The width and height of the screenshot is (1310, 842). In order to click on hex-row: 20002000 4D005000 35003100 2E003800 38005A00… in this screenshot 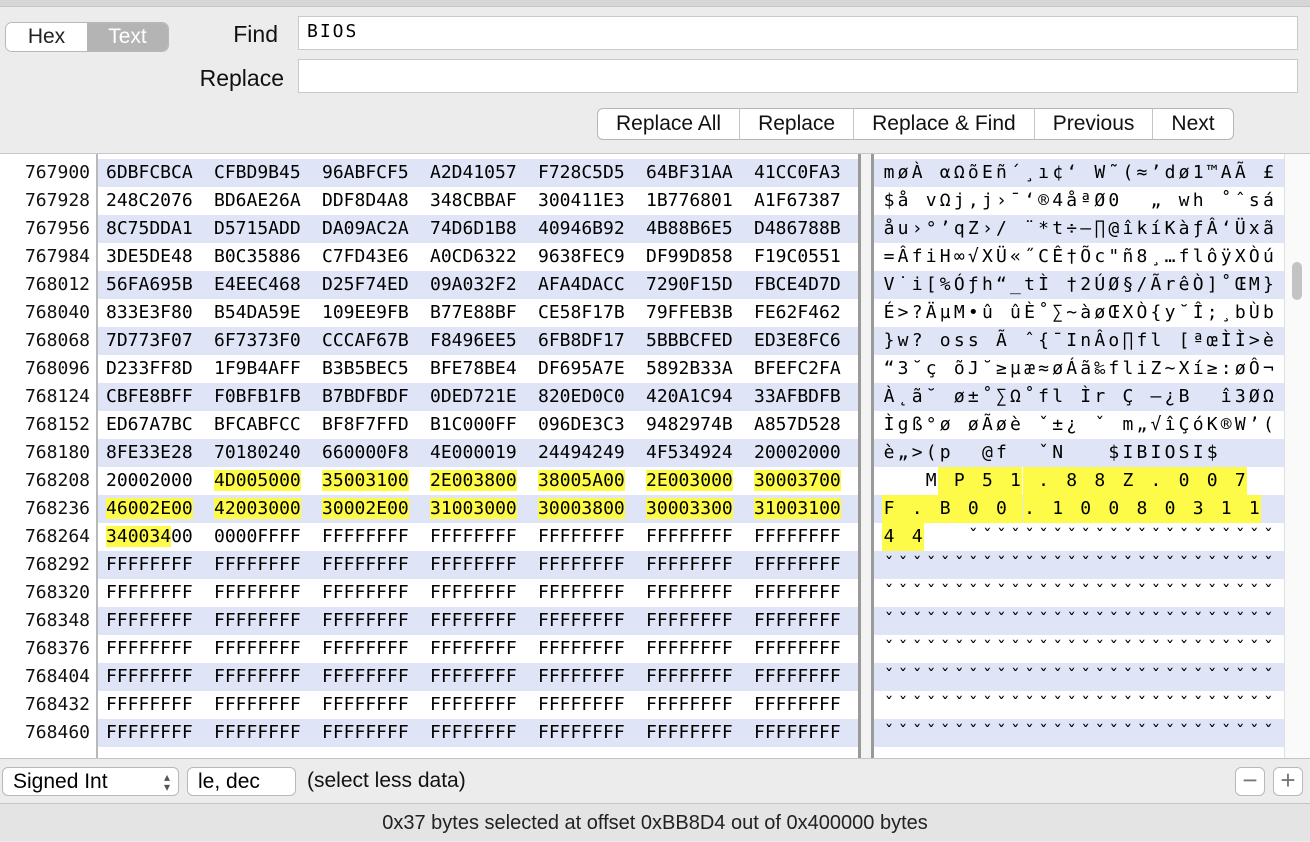, I will do `click(478, 481)`.